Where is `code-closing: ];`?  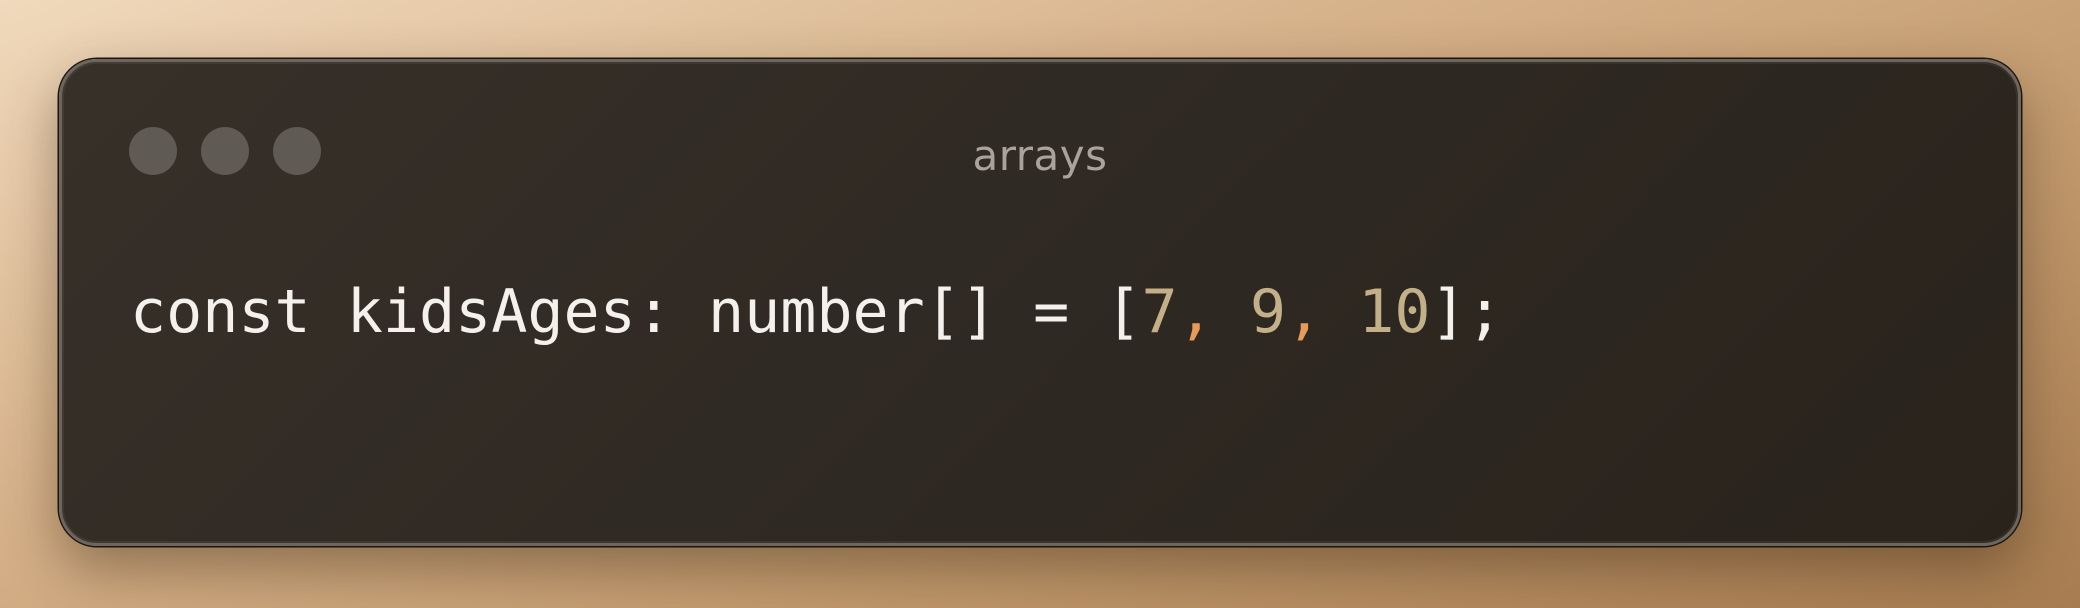 code-closing: ]; is located at coordinates (1466, 312).